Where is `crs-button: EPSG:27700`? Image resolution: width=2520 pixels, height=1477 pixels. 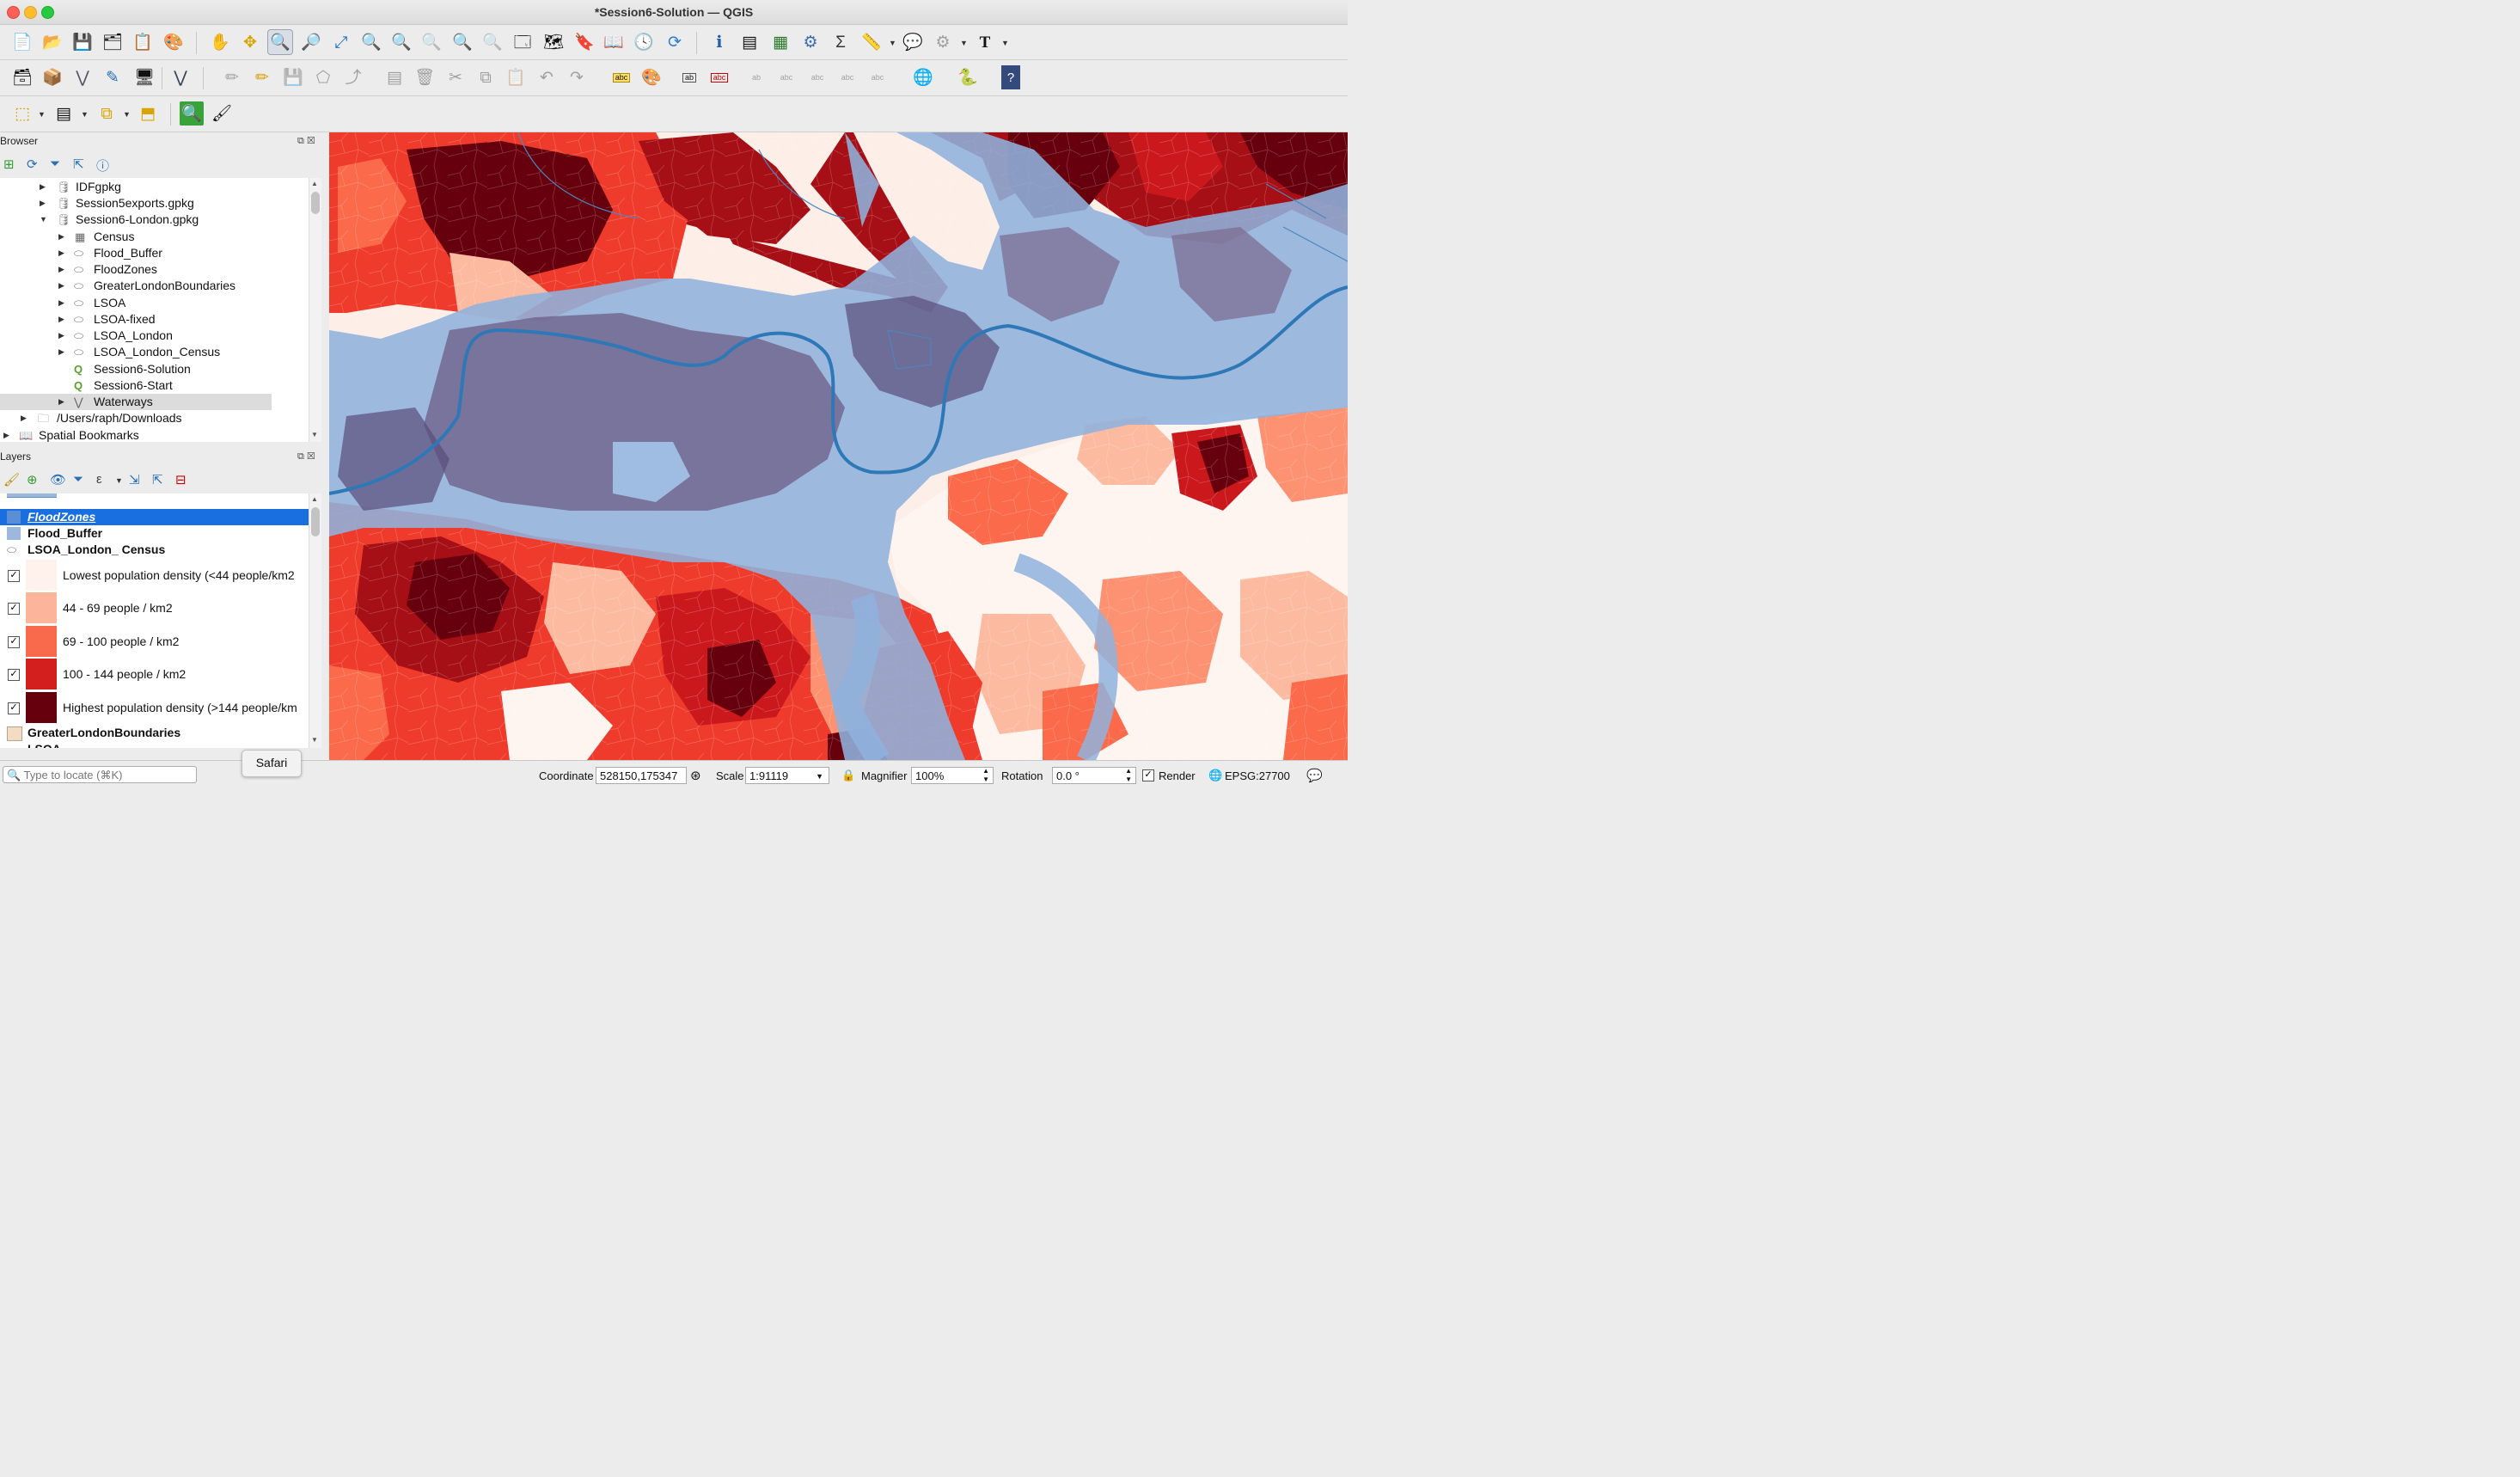
crs-button: EPSG:27700 is located at coordinates (1257, 775).